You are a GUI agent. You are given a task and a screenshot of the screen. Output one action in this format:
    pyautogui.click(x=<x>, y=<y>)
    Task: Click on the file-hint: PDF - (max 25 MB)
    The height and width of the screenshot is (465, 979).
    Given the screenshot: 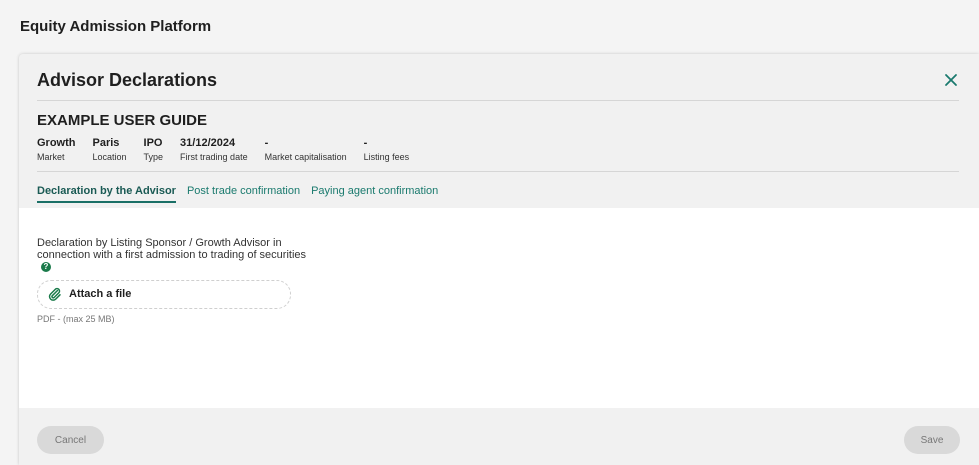 What is the action you would take?
    pyautogui.click(x=76, y=319)
    